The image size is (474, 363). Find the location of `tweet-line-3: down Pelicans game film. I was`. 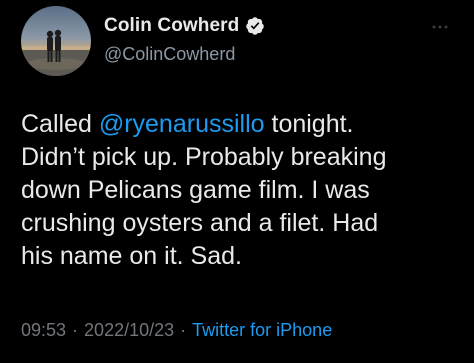

tweet-line-3: down Pelicans game film. I was is located at coordinates (195, 190).